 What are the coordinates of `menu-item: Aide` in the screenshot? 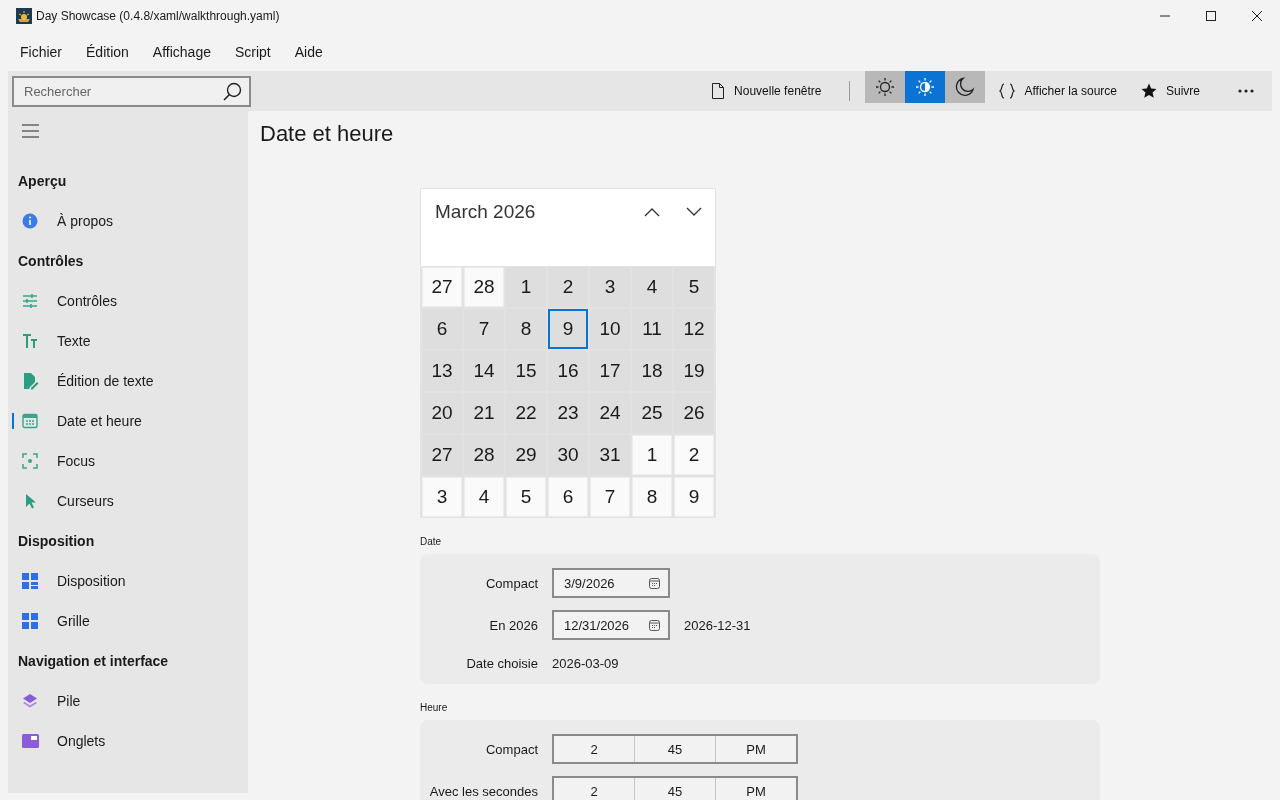 It's located at (308, 51).